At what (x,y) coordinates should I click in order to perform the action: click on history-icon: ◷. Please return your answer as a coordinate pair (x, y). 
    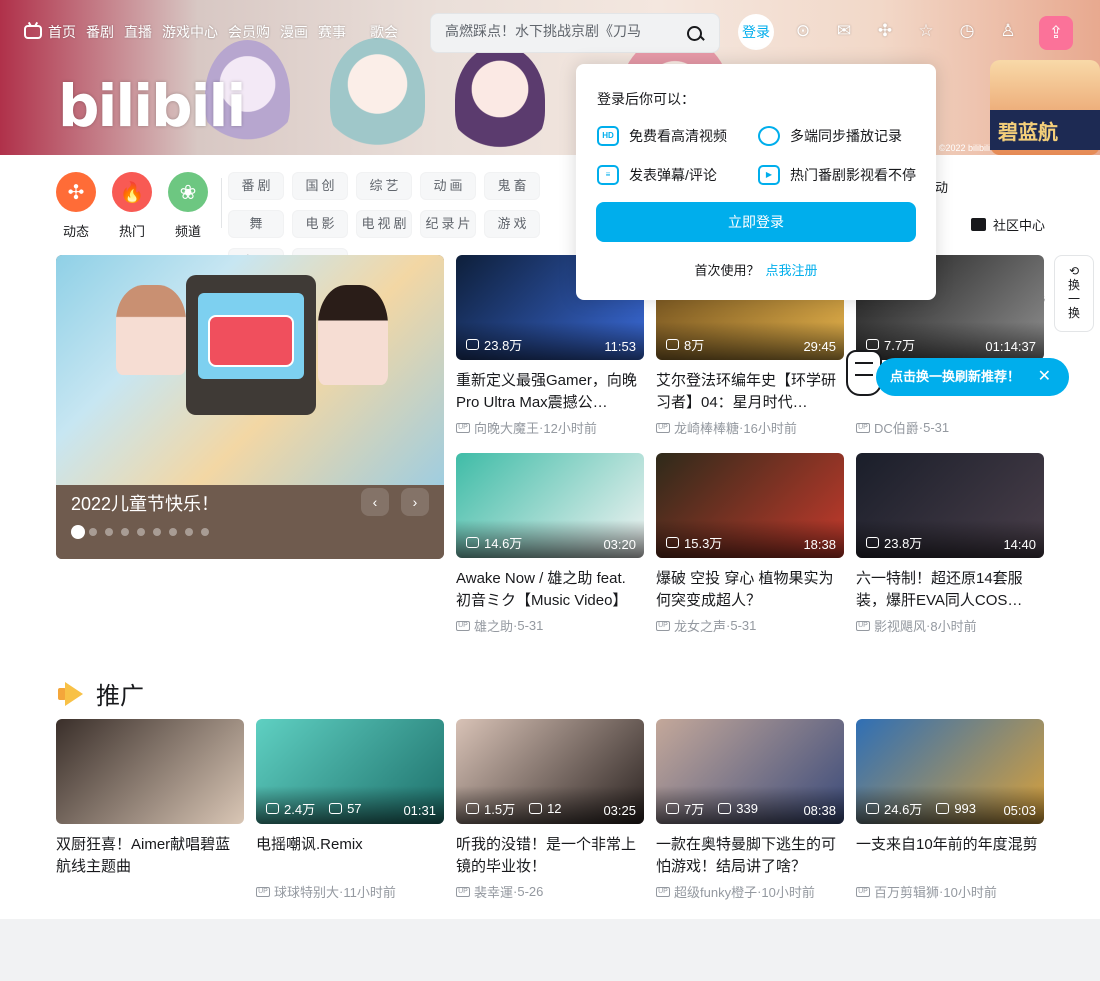
    Looking at the image, I should click on (967, 31).